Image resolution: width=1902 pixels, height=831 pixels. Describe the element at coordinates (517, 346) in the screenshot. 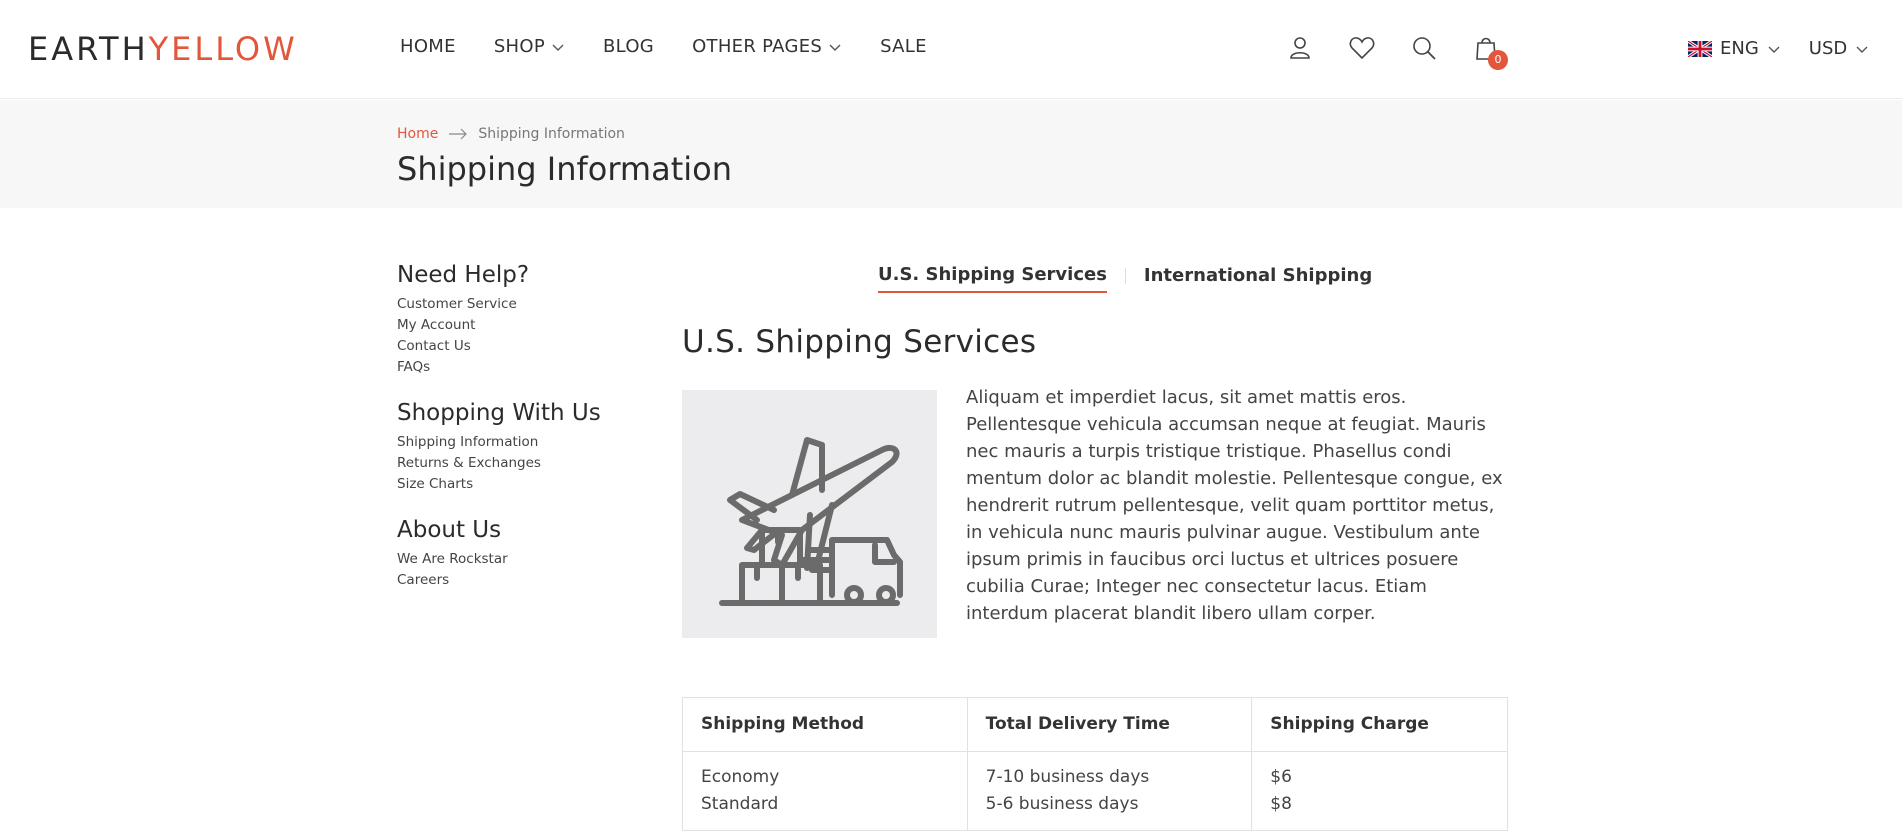

I see `sidebar-link-contact-us: Contact Us` at that location.